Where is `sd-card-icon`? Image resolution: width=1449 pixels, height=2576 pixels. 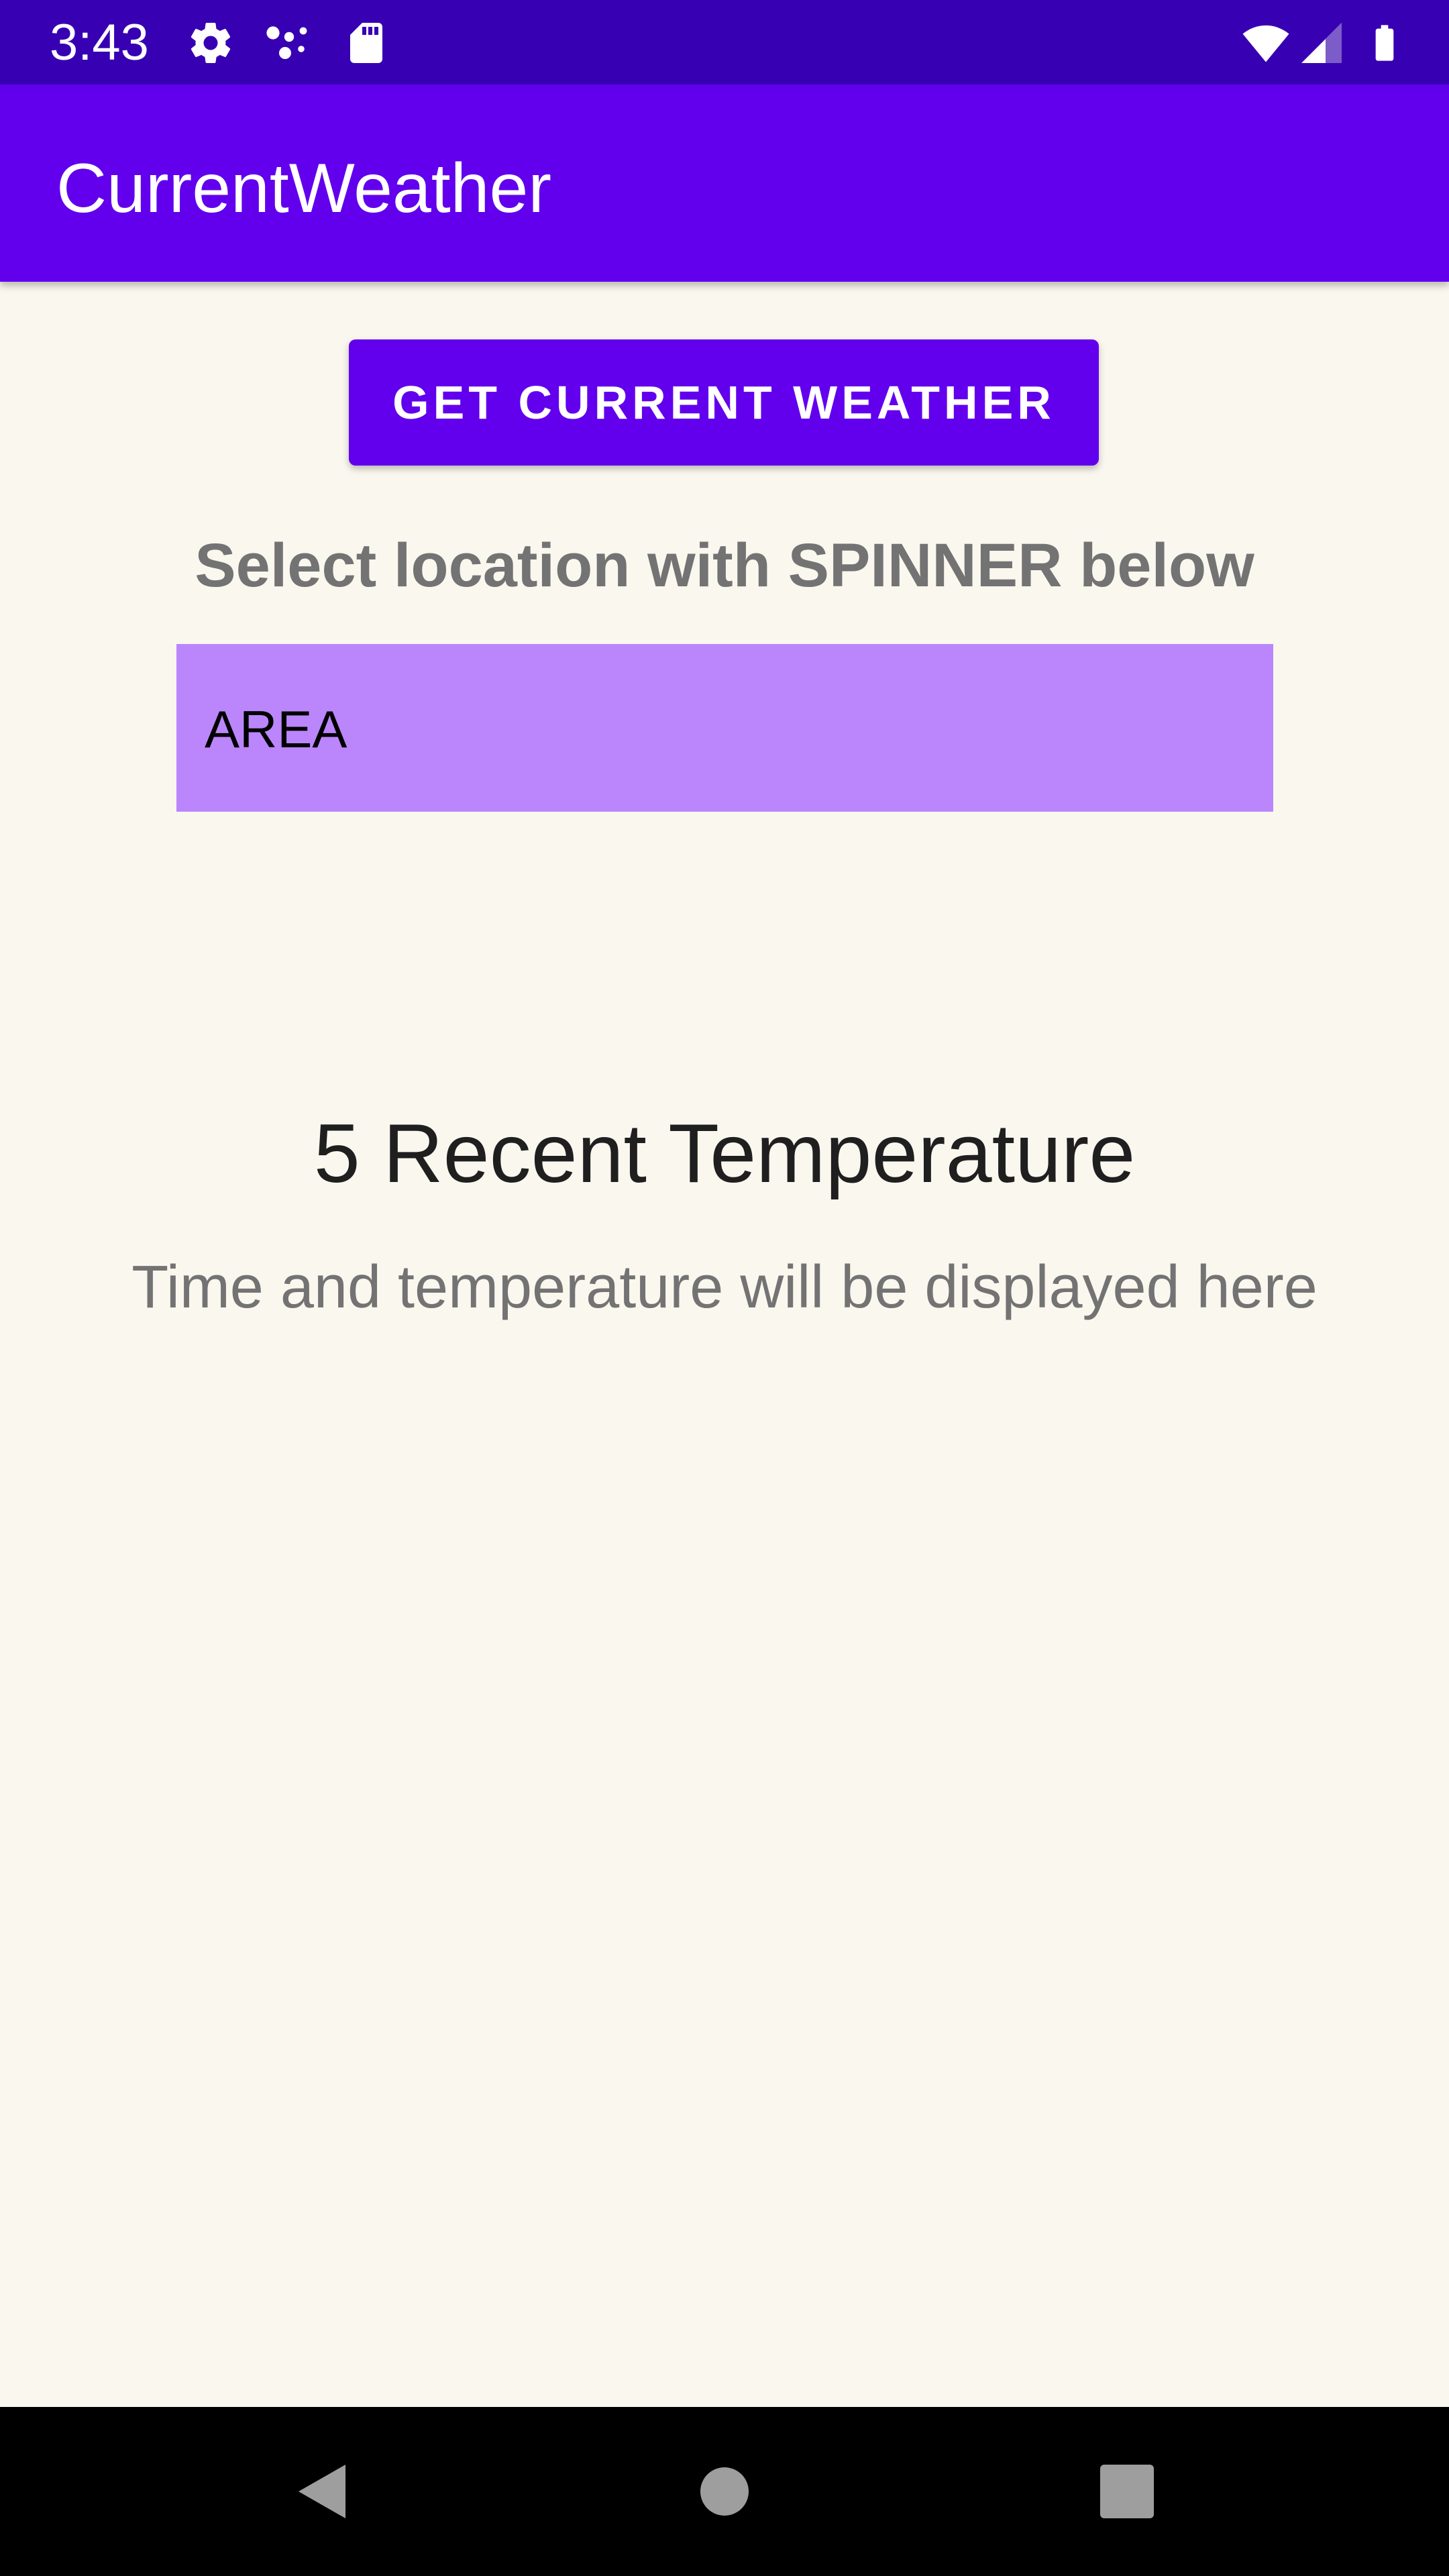 sd-card-icon is located at coordinates (366, 43).